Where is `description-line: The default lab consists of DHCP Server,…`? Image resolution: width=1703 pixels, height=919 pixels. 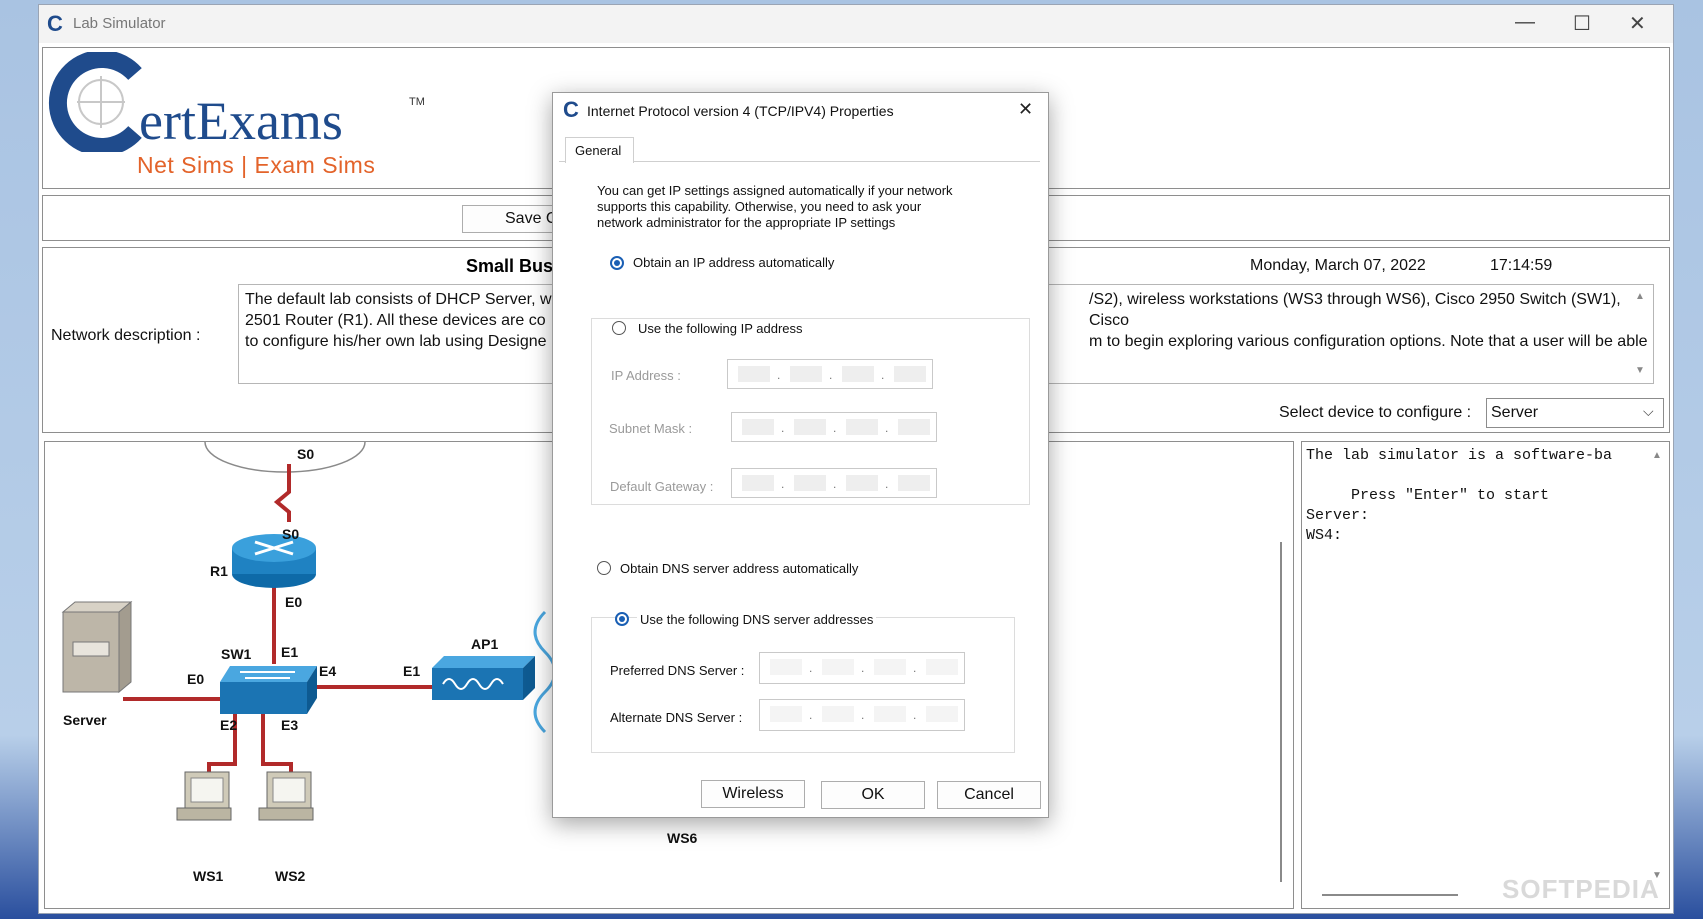
description-line: The default lab consists of DHCP Server,… is located at coordinates (398, 299).